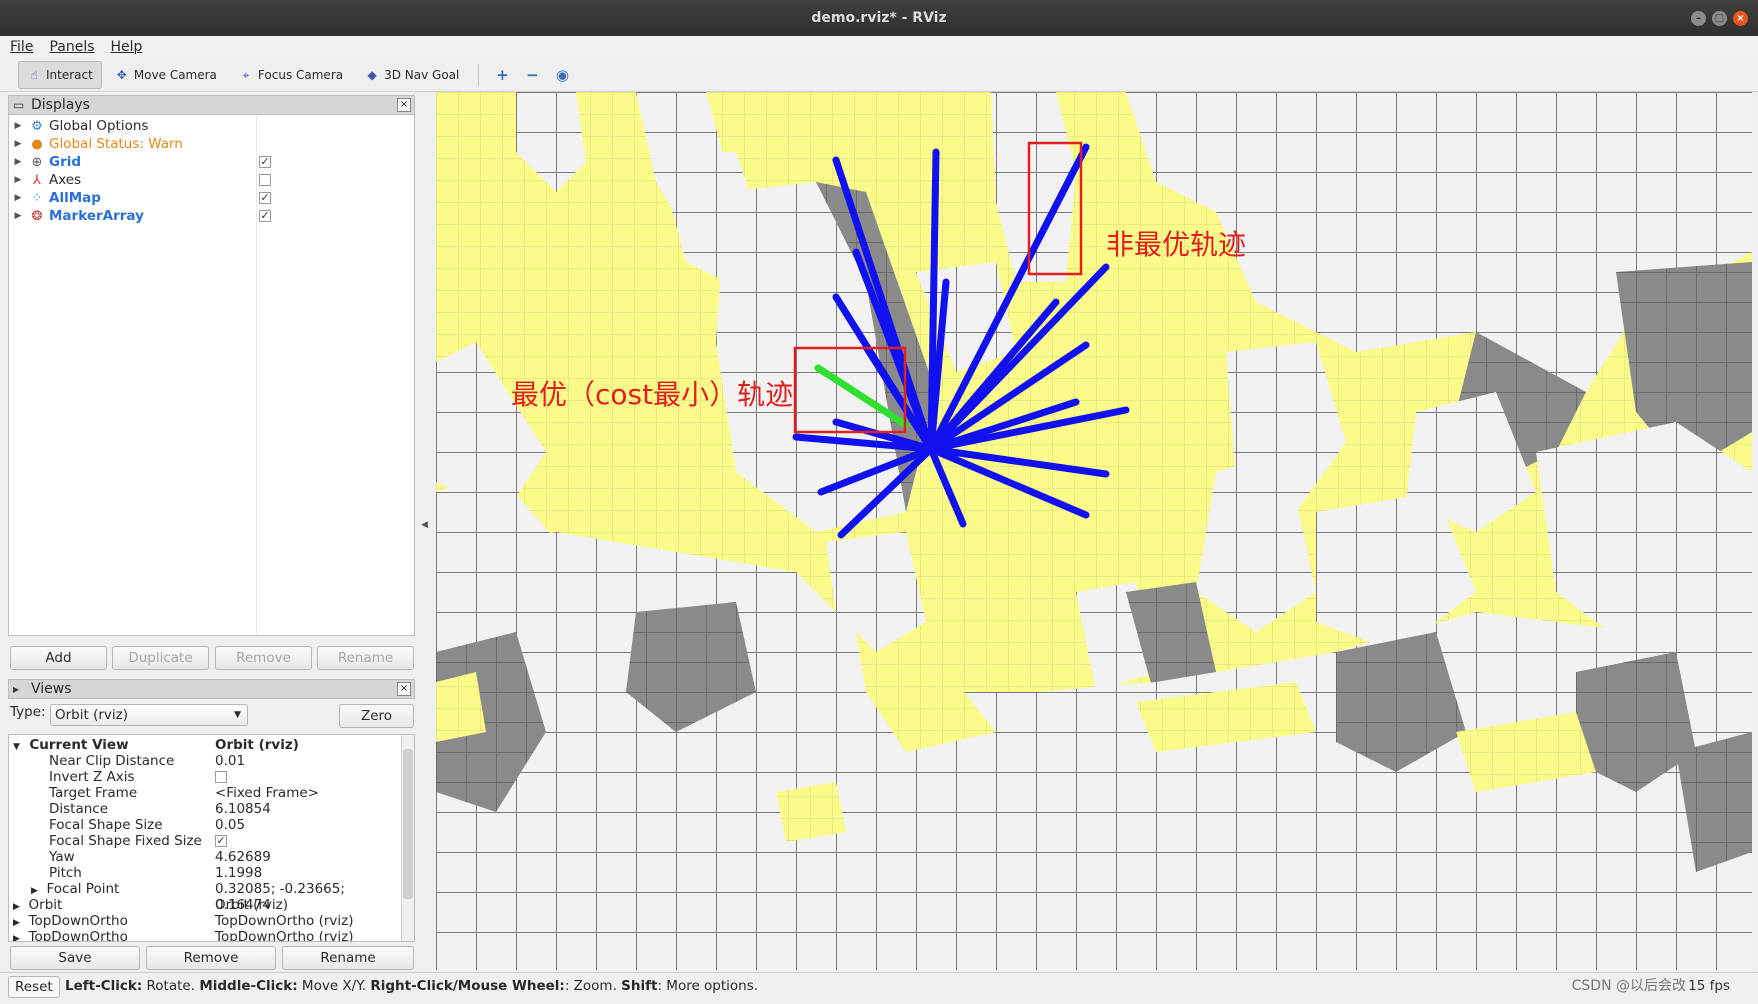  I want to click on move-camera-button: ✥ Move Camera, so click(166, 75).